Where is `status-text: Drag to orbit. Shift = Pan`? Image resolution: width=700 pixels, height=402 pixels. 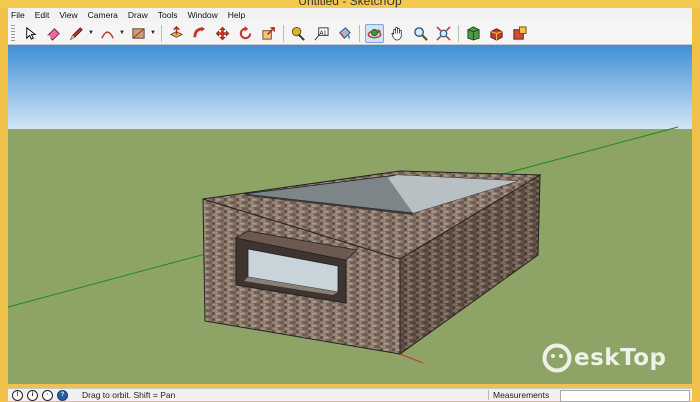
status-text: Drag to orbit. Shift = Pan is located at coordinates (129, 395).